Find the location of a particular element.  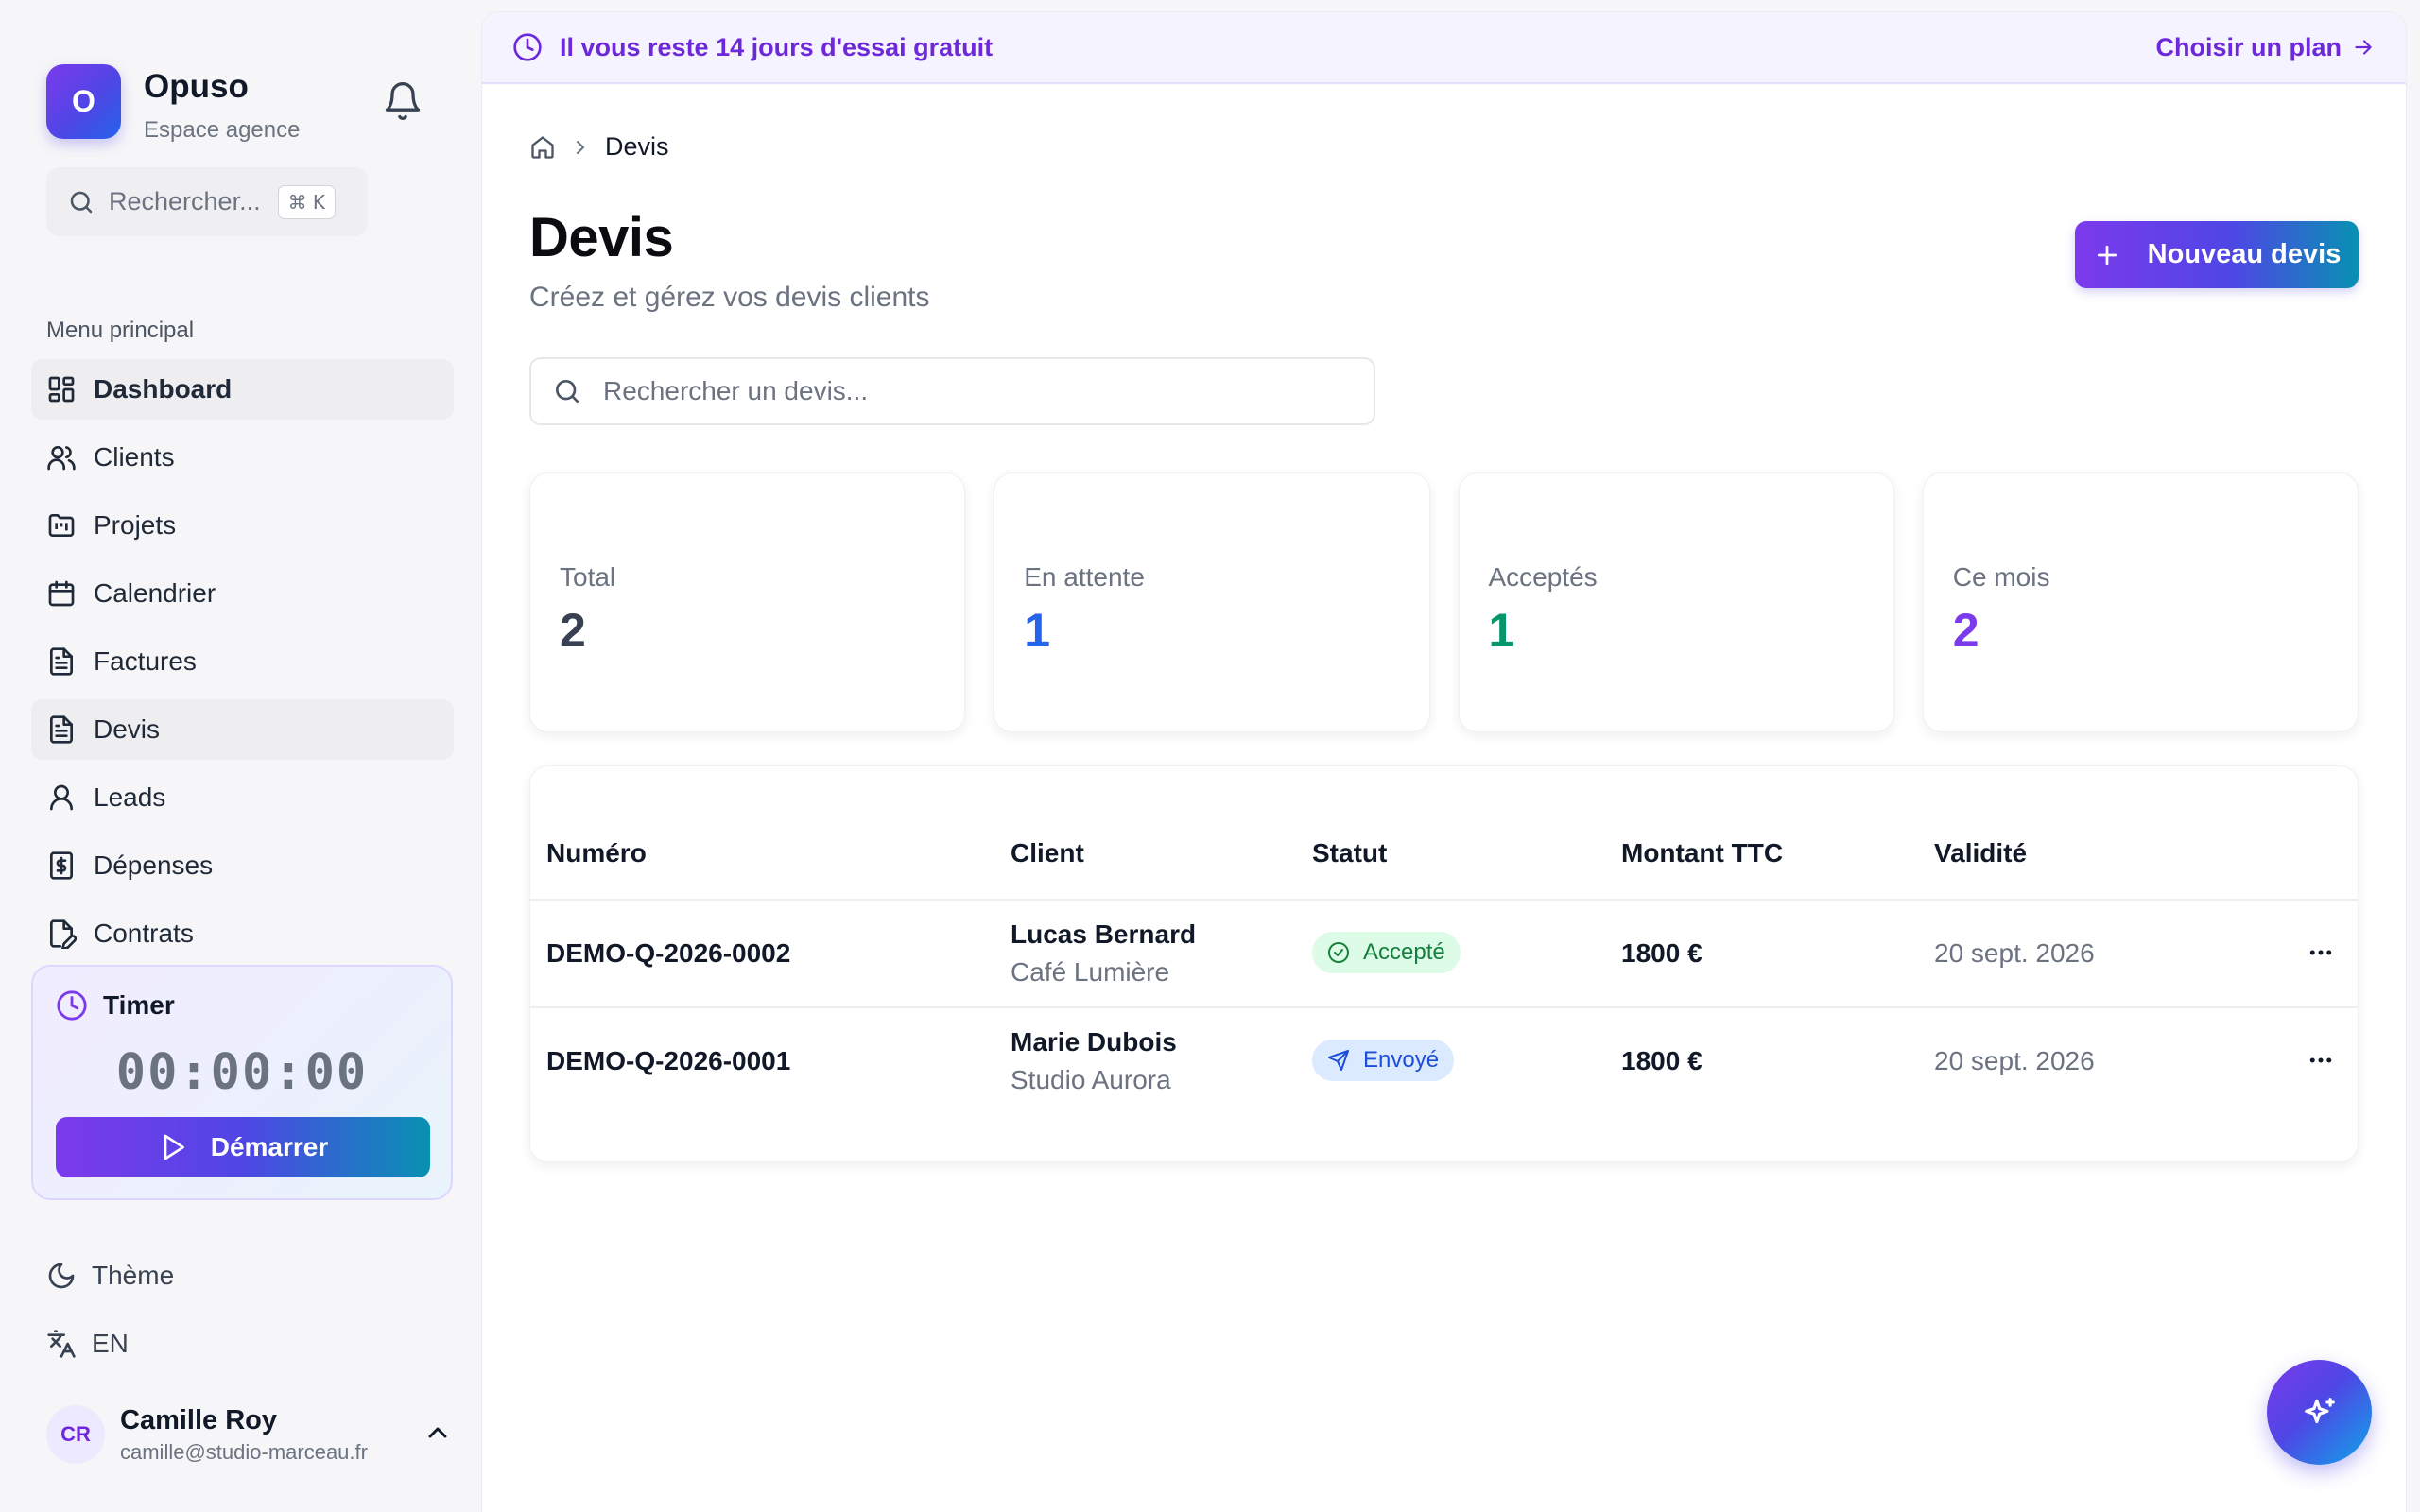

column-header-amount: Montant TTC is located at coordinates (1702, 853).